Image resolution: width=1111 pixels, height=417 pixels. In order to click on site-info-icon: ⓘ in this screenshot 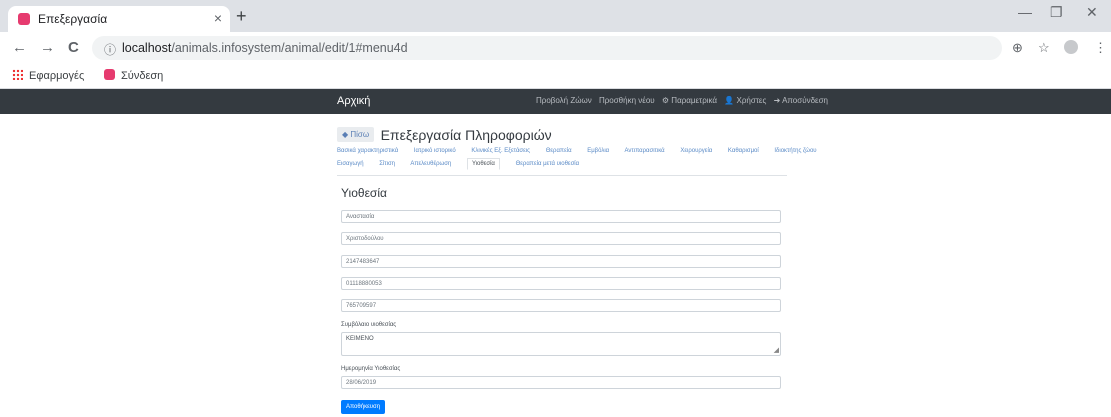, I will do `click(110, 49)`.